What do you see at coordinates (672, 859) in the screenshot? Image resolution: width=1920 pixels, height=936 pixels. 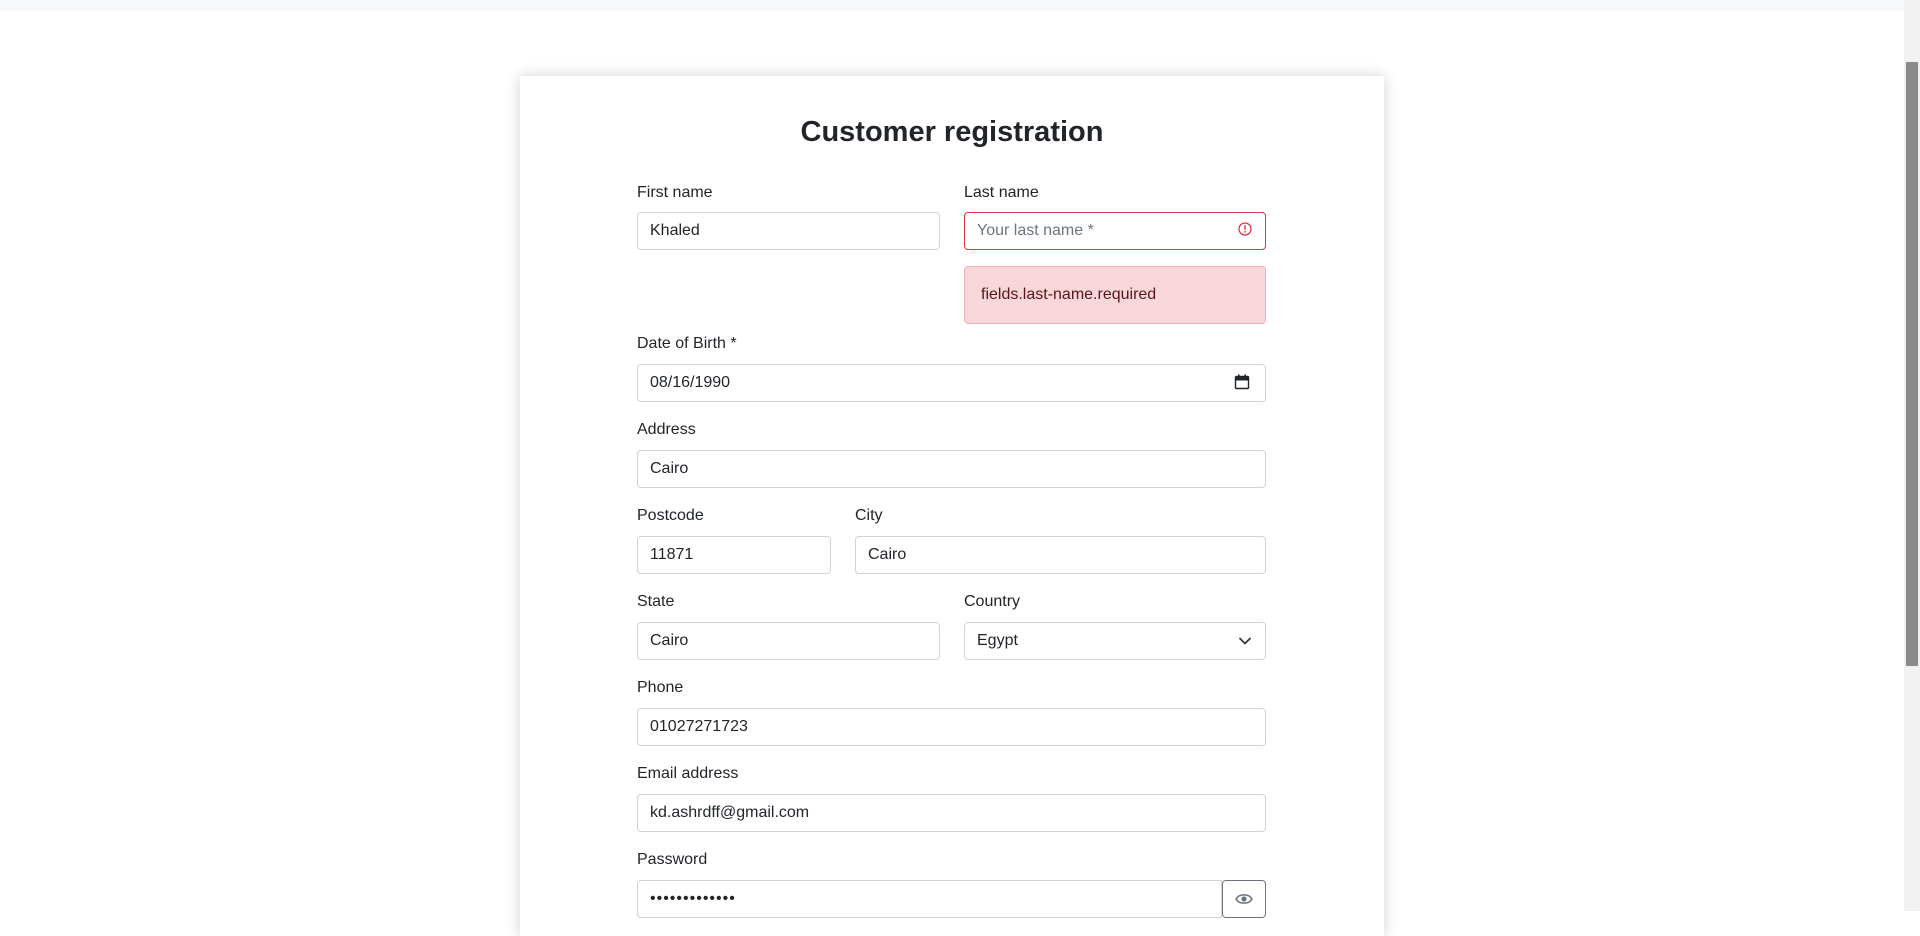 I see `password-label: Password` at bounding box center [672, 859].